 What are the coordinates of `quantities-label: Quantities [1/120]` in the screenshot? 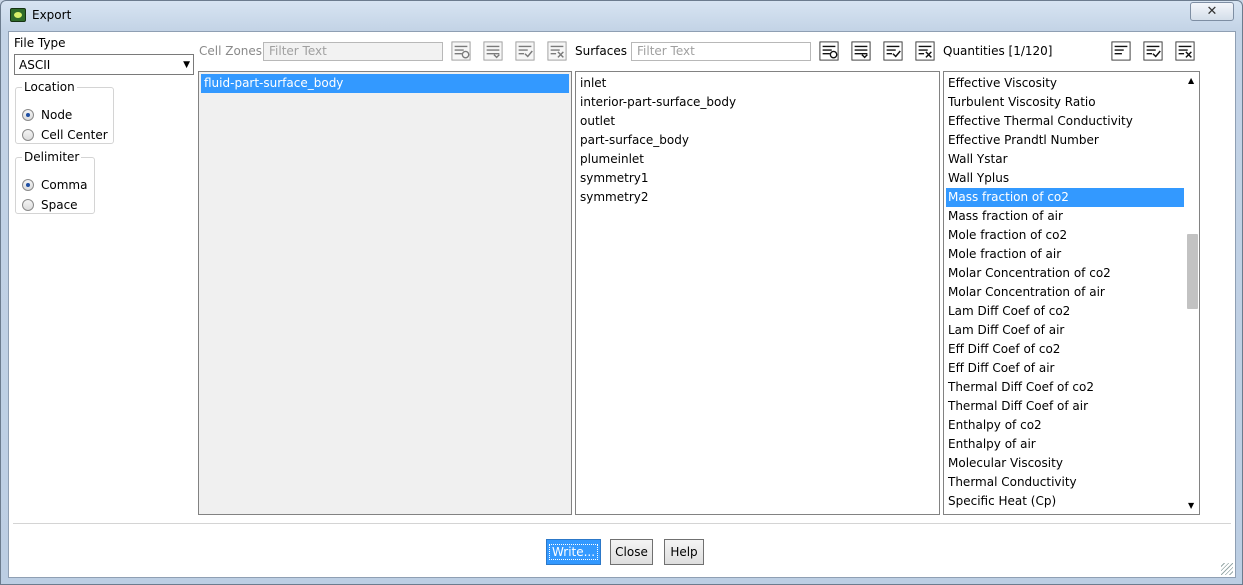 It's located at (998, 51).